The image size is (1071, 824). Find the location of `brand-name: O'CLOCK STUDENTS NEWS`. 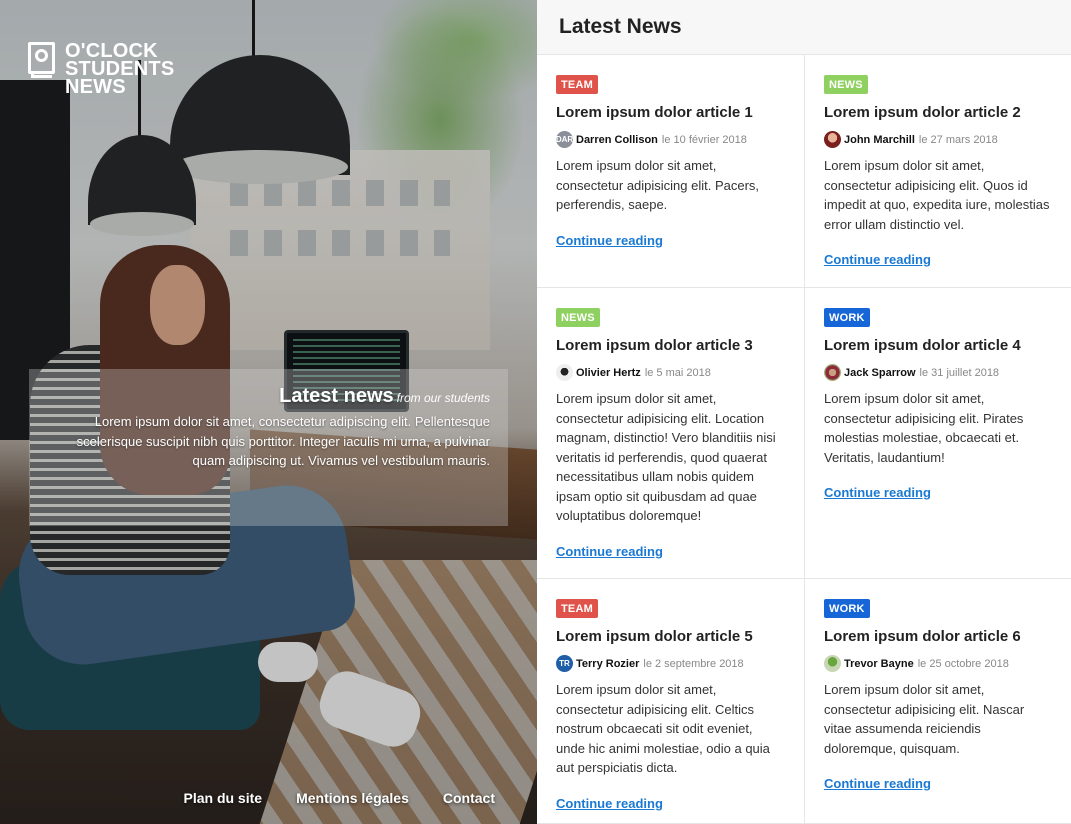

brand-name: O'CLOCK STUDENTS NEWS is located at coordinates (119, 69).